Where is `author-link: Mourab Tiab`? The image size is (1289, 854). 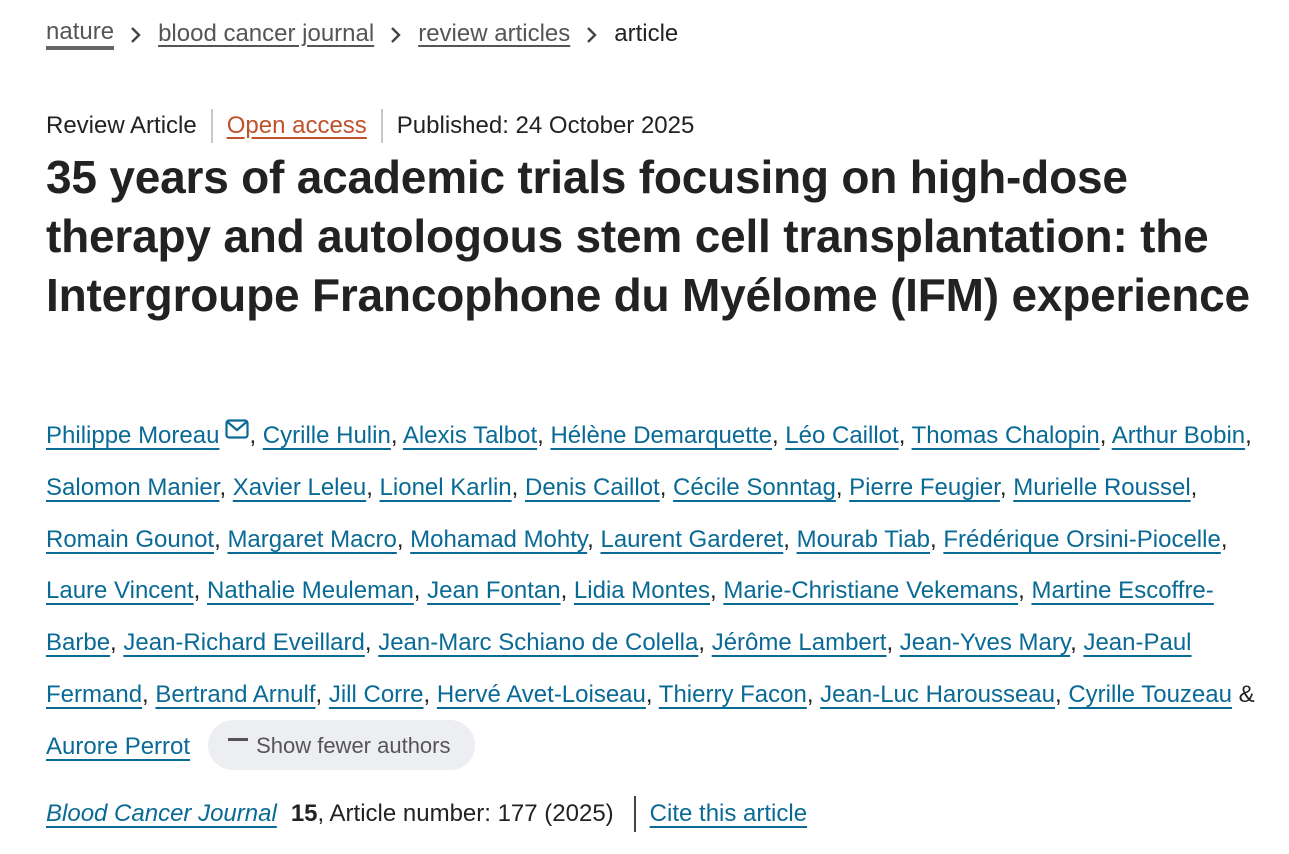 author-link: Mourab Tiab is located at coordinates (863, 539).